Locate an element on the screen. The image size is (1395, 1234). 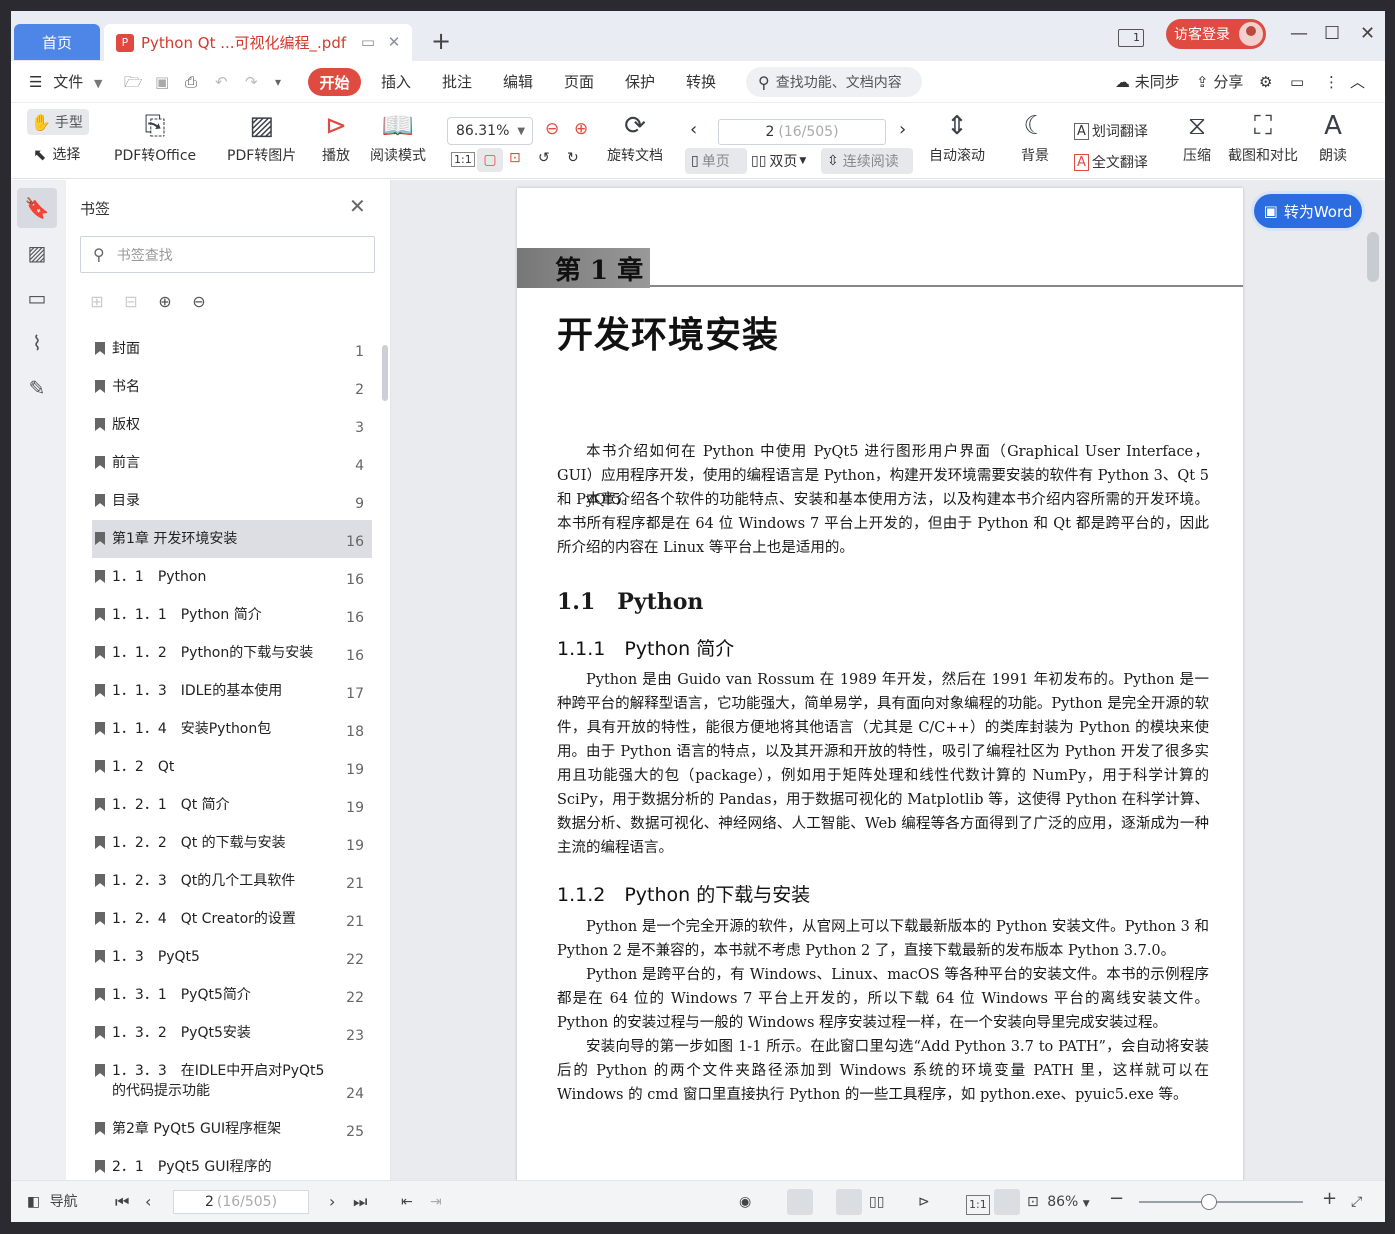
close-icon: ✕ is located at coordinates (357, 206).